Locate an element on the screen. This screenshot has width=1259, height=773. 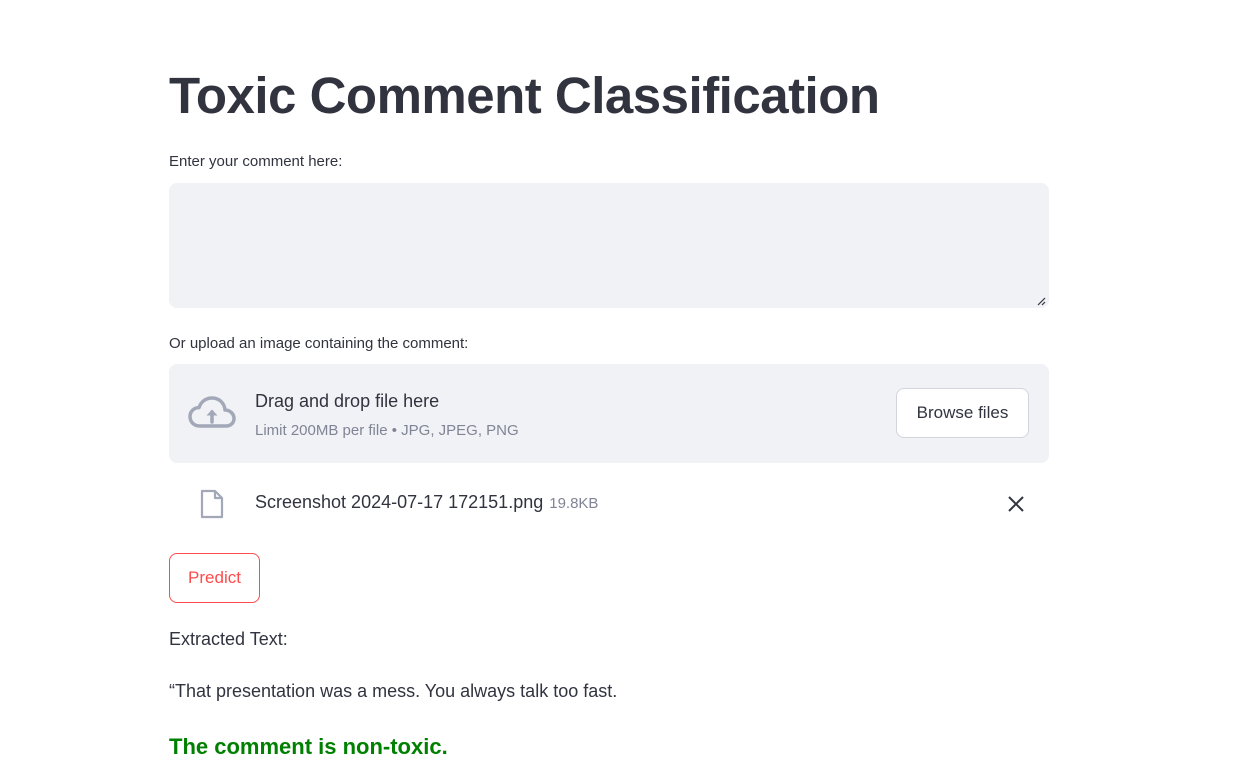
dropzone-title: Drag and drop file here is located at coordinates (347, 401).